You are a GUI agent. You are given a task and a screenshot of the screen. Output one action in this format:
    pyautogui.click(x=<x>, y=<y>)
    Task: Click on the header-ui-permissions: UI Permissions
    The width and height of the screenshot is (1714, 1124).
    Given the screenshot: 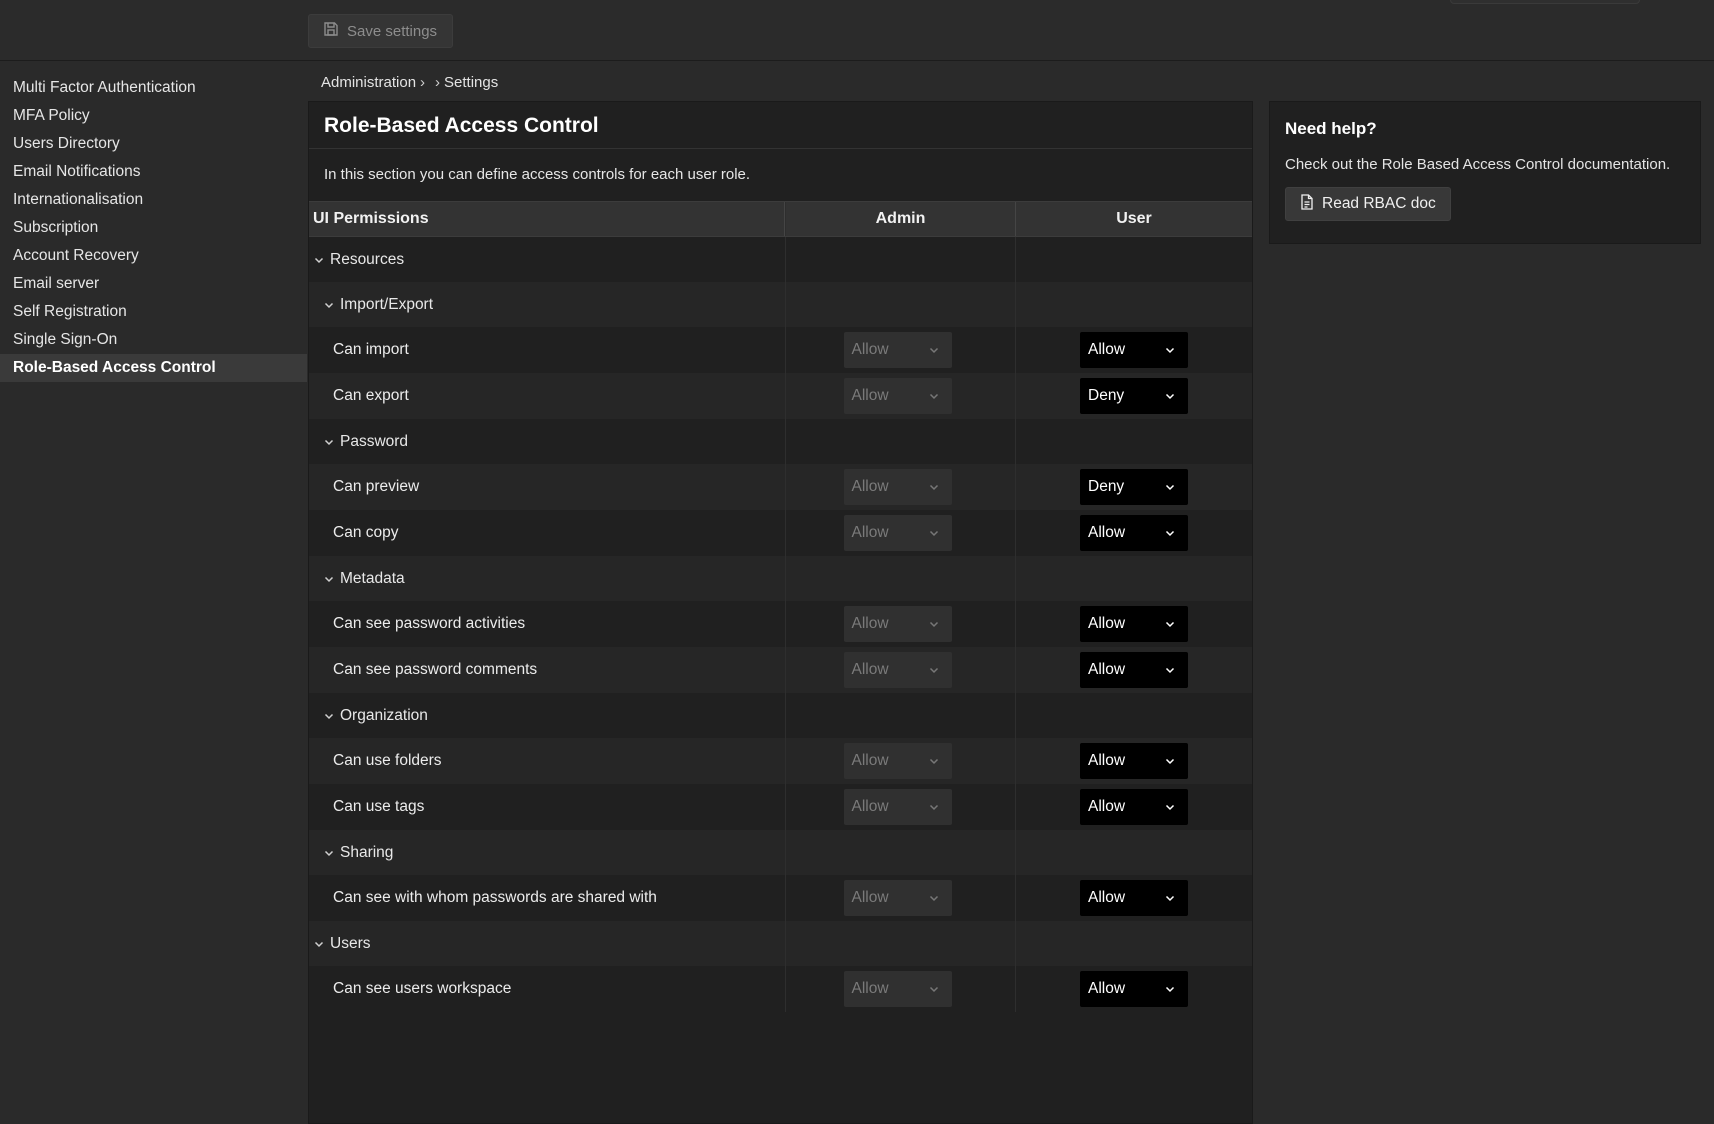 What is the action you would take?
    pyautogui.click(x=547, y=219)
    